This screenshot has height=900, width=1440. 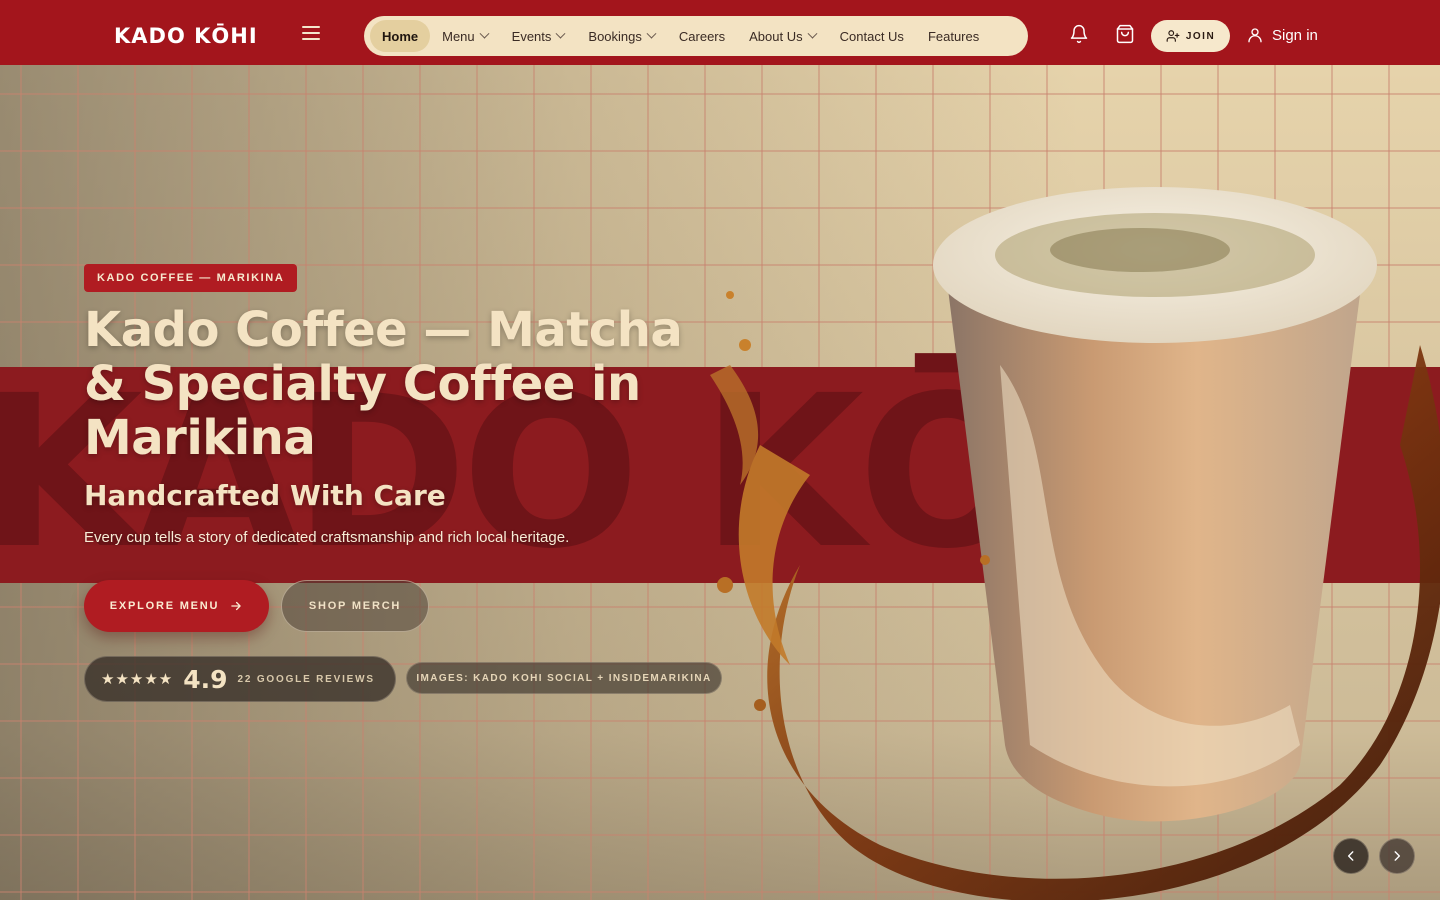 I want to click on location-badge: KADO COFFEE — MARIKINA, so click(x=191, y=278).